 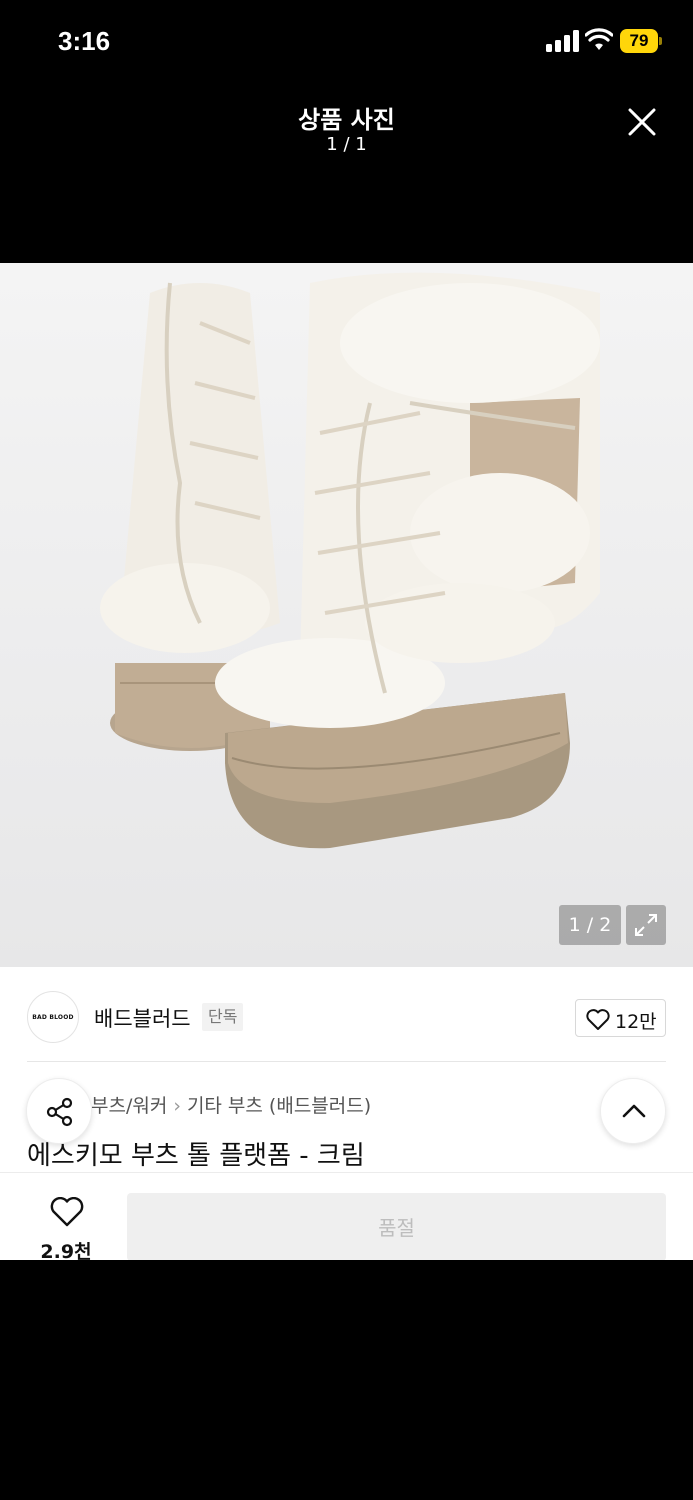 I want to click on status-time: 3:16, so click(x=84, y=41).